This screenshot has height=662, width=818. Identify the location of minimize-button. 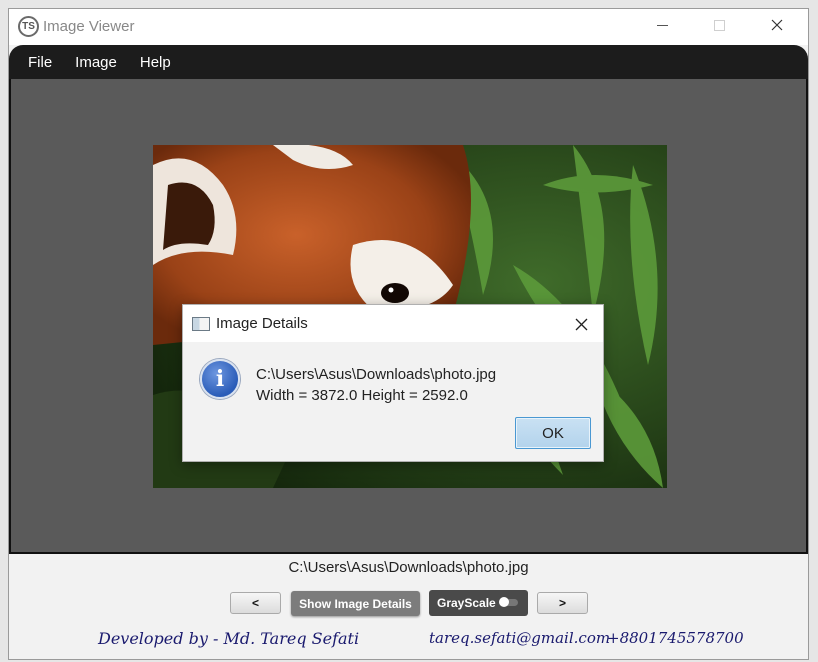
(662, 25).